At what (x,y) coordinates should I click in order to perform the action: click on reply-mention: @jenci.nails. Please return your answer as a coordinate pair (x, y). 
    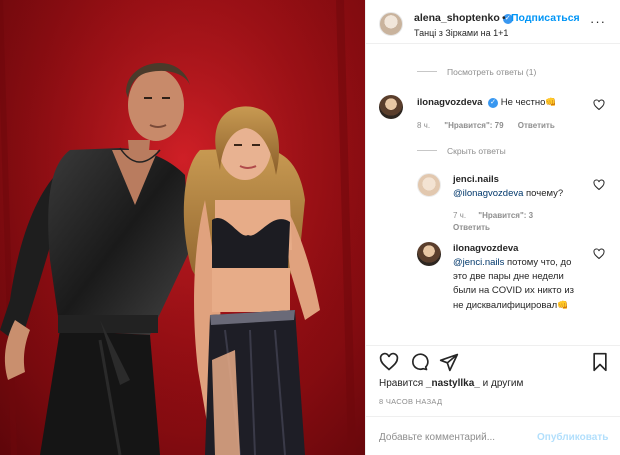
    Looking at the image, I should click on (478, 262).